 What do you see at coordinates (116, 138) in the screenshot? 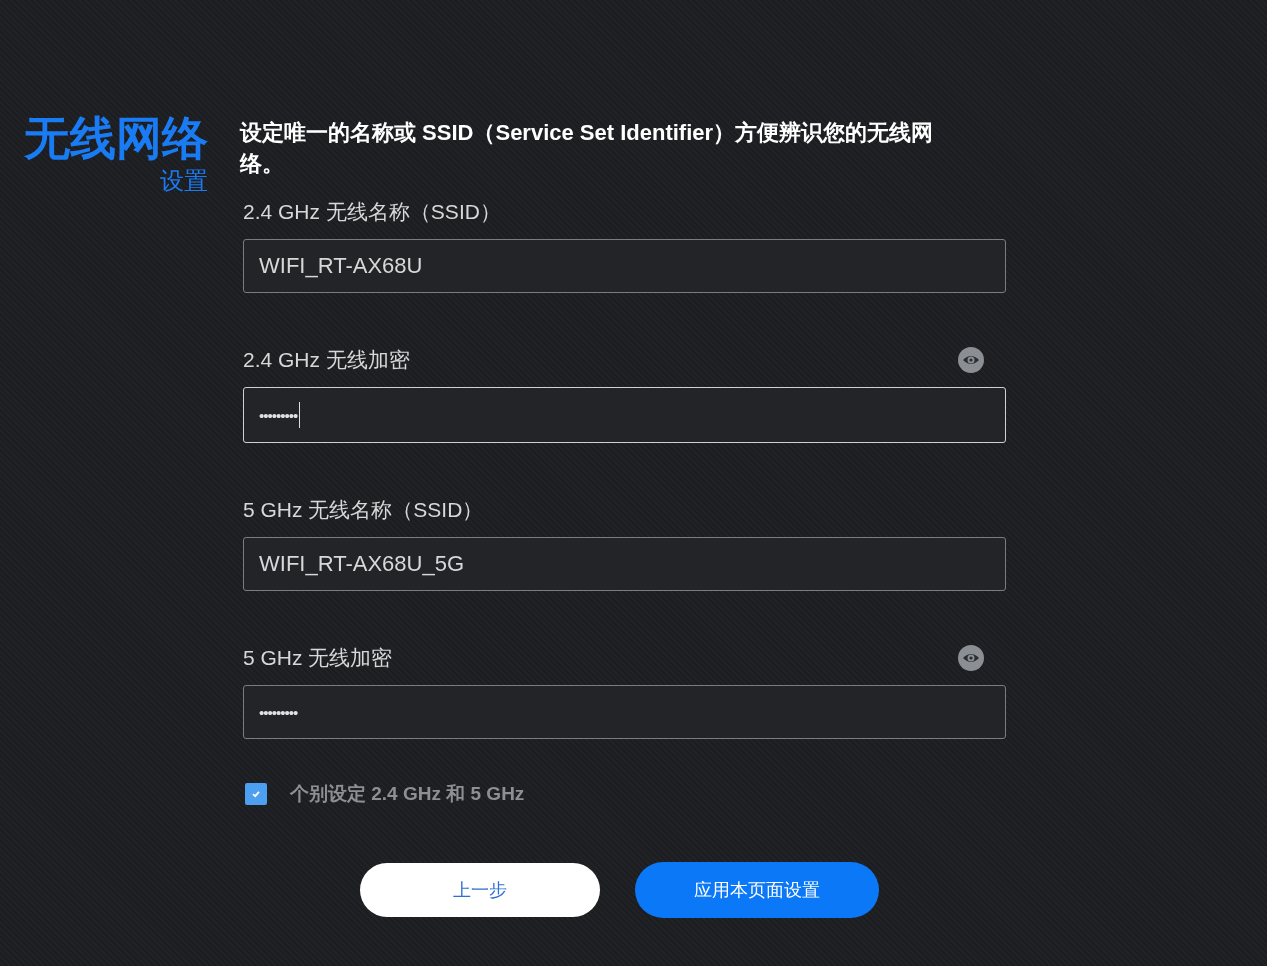
I see `page-title: 无线网络` at bounding box center [116, 138].